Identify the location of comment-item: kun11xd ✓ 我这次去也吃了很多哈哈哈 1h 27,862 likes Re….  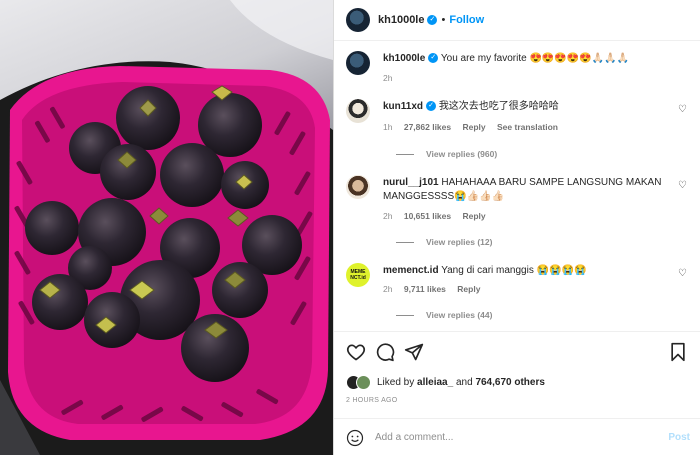
(517, 128).